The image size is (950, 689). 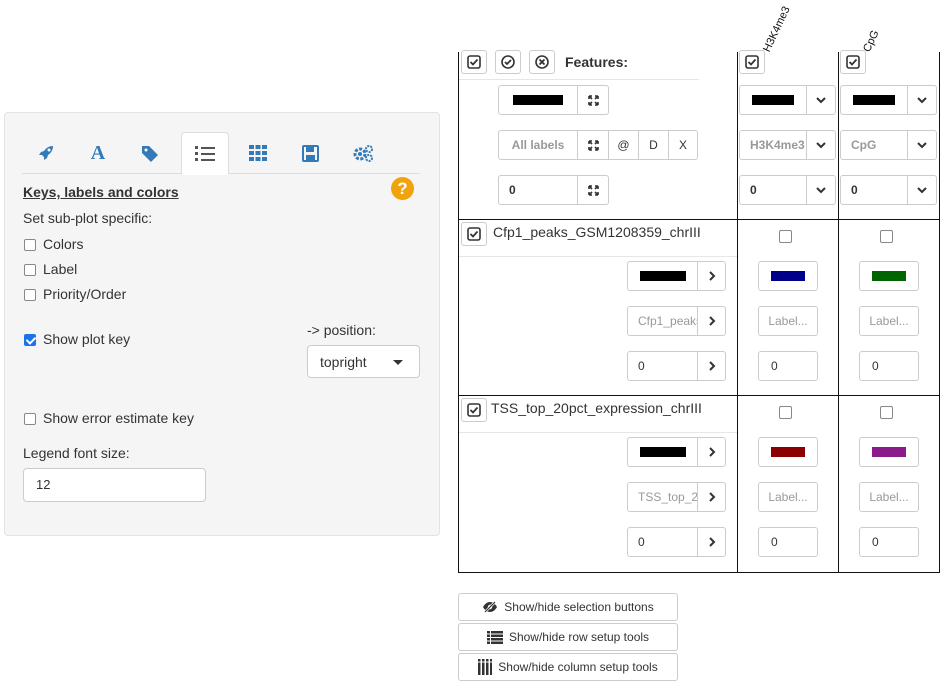 I want to click on row-color-apply-tss, so click(x=711, y=452).